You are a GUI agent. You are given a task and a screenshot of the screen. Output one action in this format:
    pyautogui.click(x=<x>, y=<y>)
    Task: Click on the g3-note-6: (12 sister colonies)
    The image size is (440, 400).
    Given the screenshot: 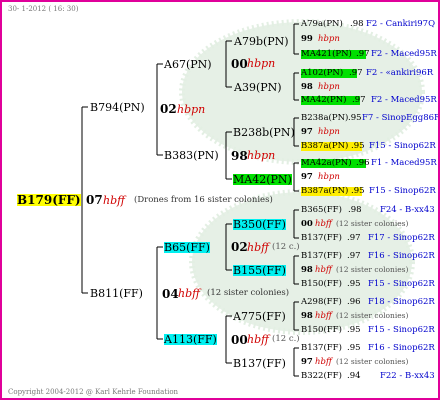 What is the action you would take?
    pyautogui.click(x=372, y=315)
    